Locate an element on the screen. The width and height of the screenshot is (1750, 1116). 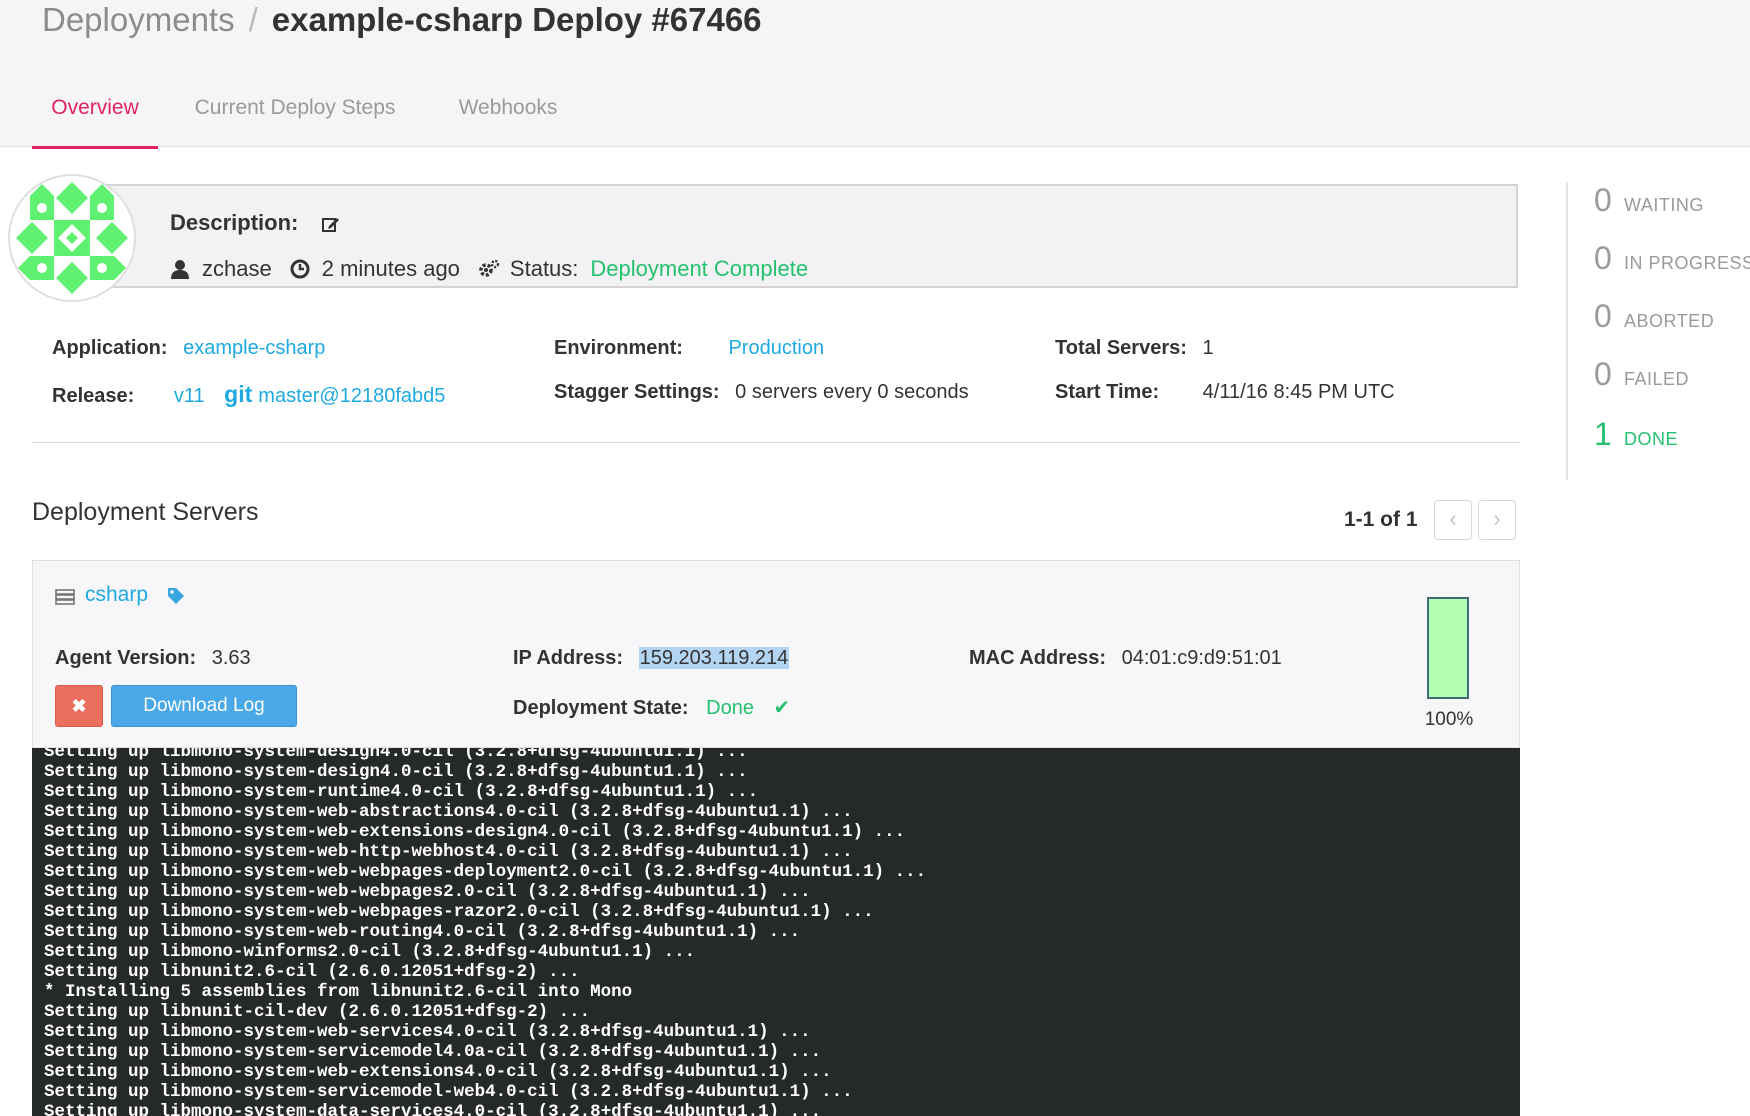
stat-label: DONE is located at coordinates (1651, 439).